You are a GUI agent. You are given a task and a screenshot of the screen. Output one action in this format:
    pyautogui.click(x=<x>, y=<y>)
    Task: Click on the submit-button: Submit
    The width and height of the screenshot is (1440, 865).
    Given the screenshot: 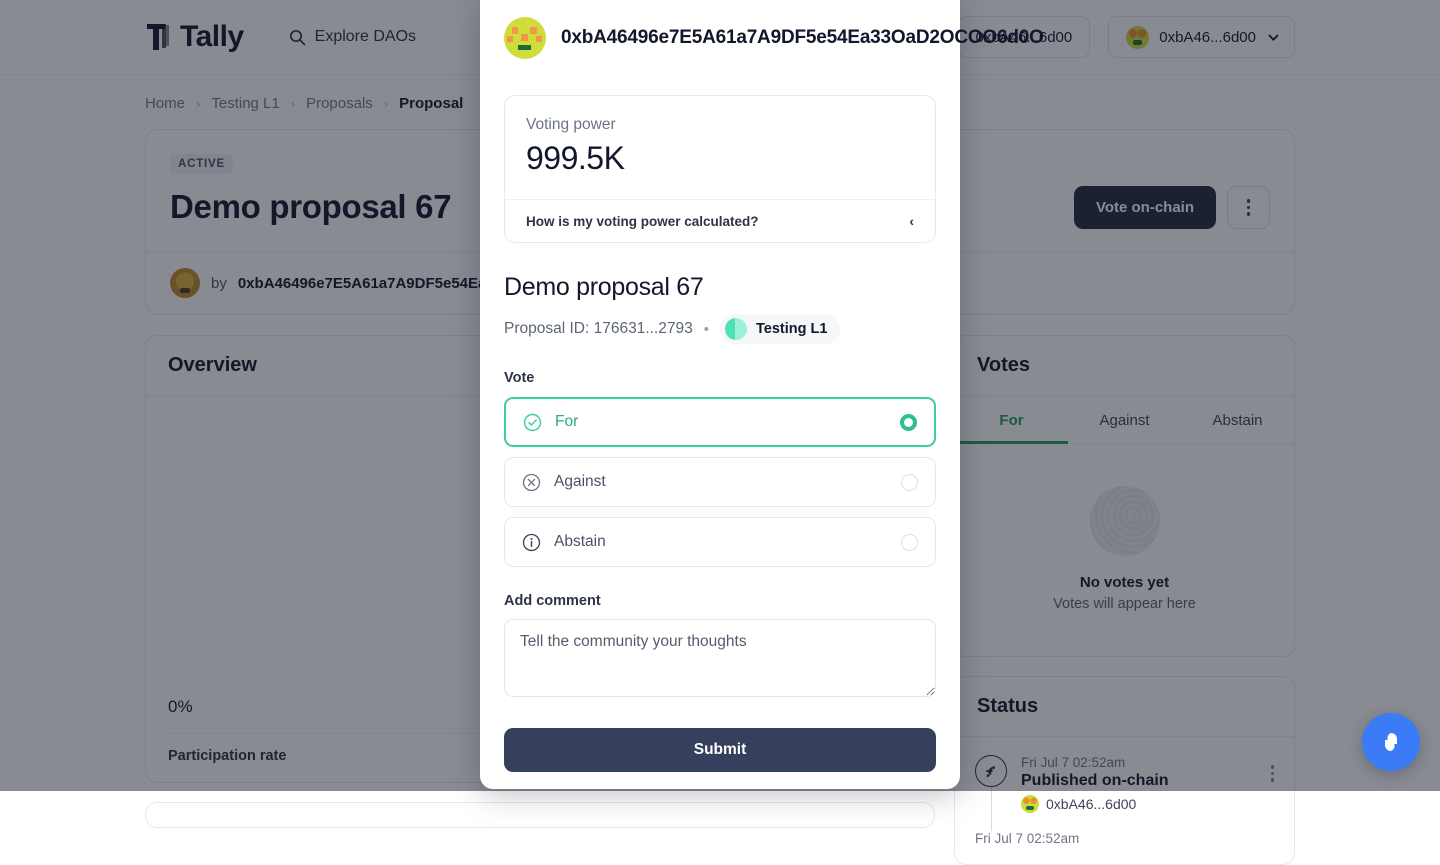 What is the action you would take?
    pyautogui.click(x=720, y=750)
    